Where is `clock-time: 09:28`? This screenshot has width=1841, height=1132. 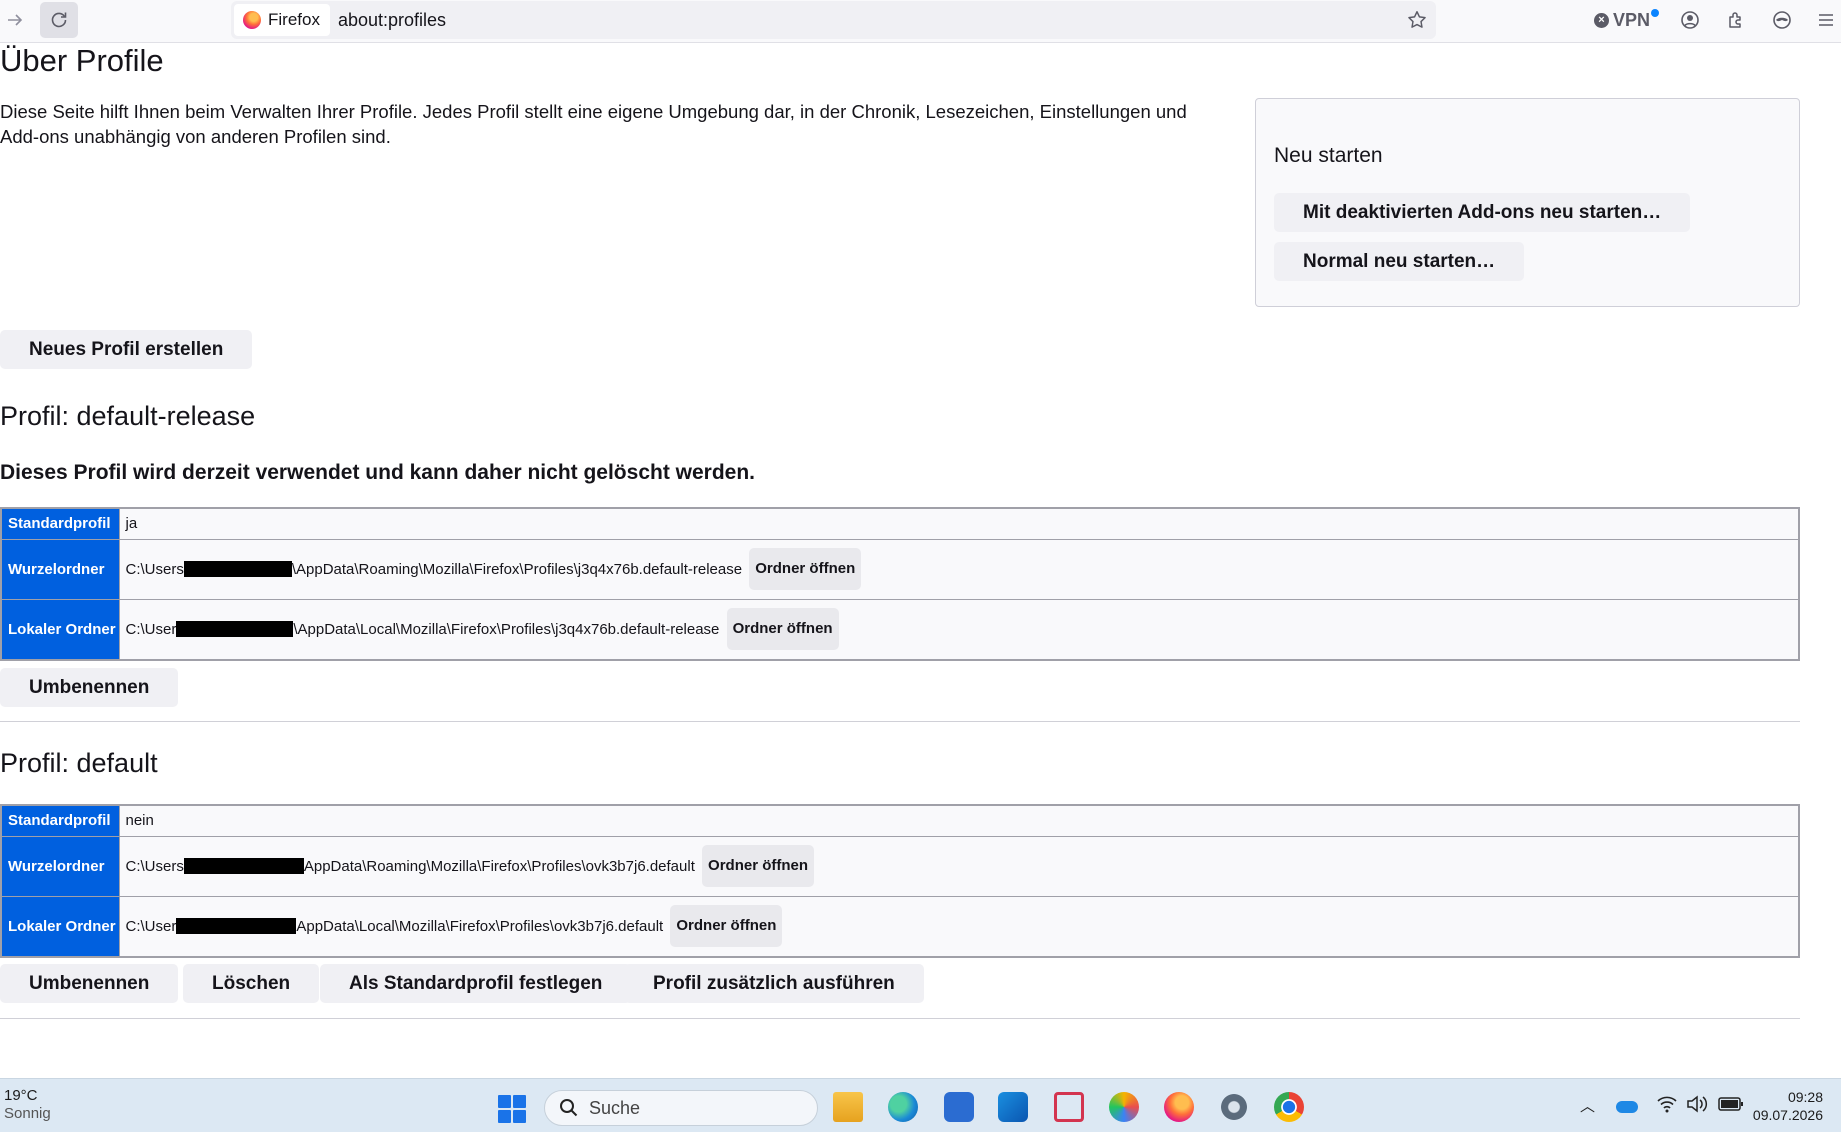 clock-time: 09:28 is located at coordinates (1805, 1097).